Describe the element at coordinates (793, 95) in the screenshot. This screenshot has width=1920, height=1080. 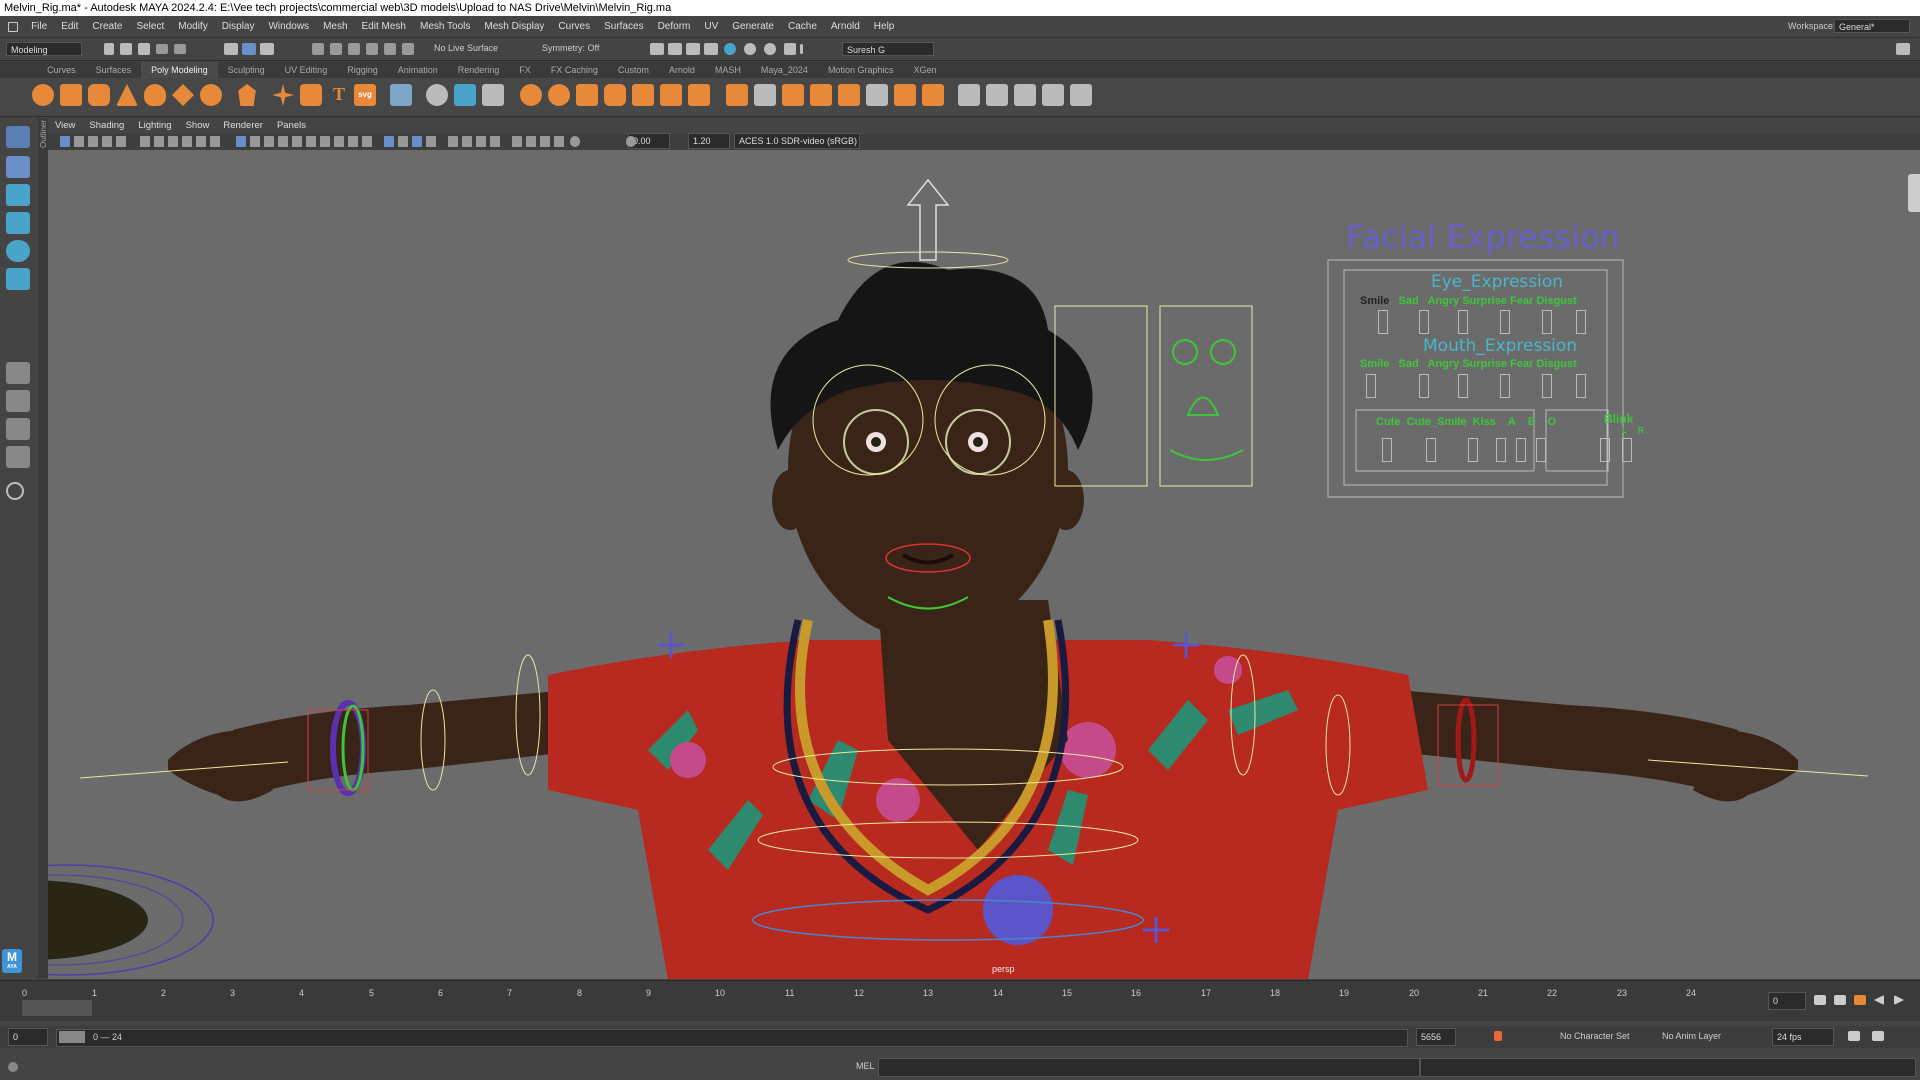
I see `edge-loop-icon` at that location.